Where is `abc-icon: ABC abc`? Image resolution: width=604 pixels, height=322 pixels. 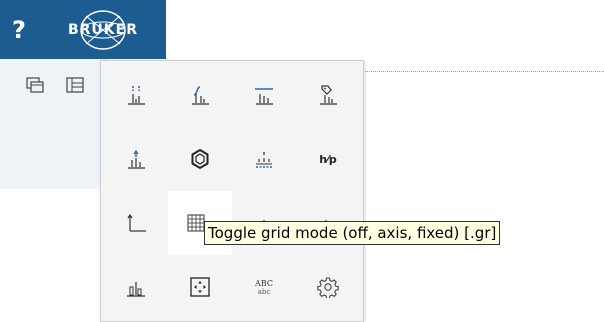
abc-icon: ABC abc is located at coordinates (264, 287).